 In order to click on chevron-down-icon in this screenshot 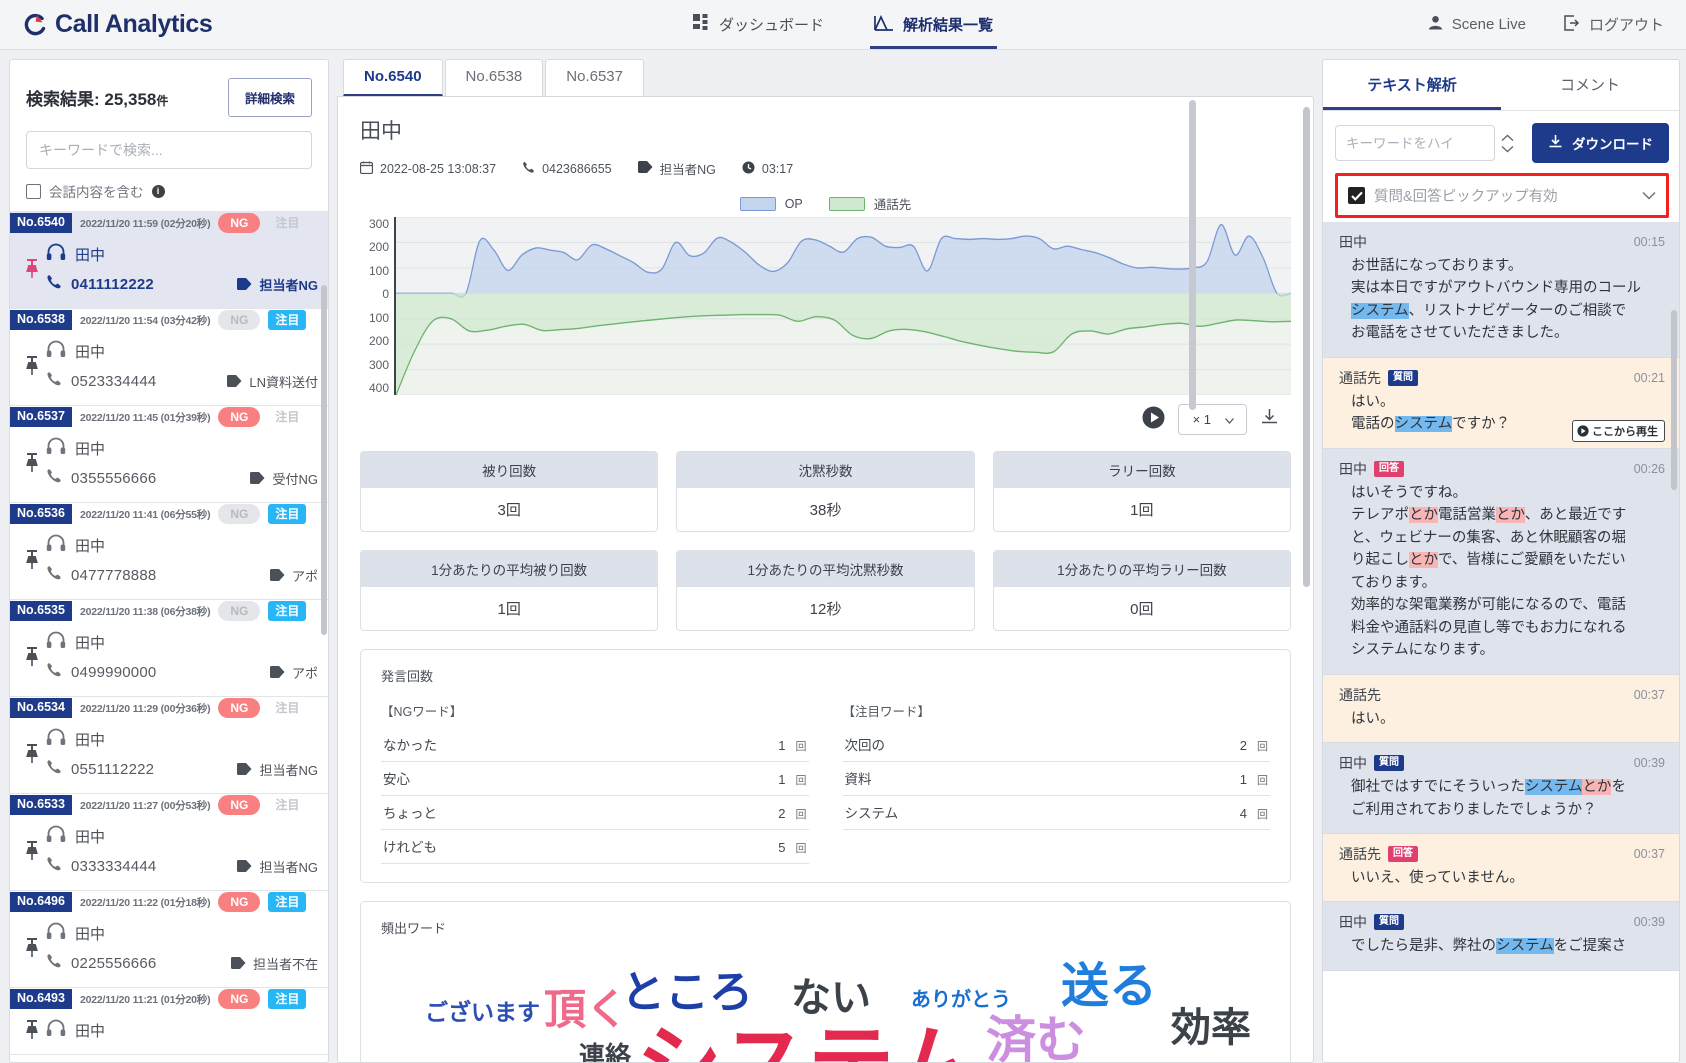, I will do `click(1649, 196)`.